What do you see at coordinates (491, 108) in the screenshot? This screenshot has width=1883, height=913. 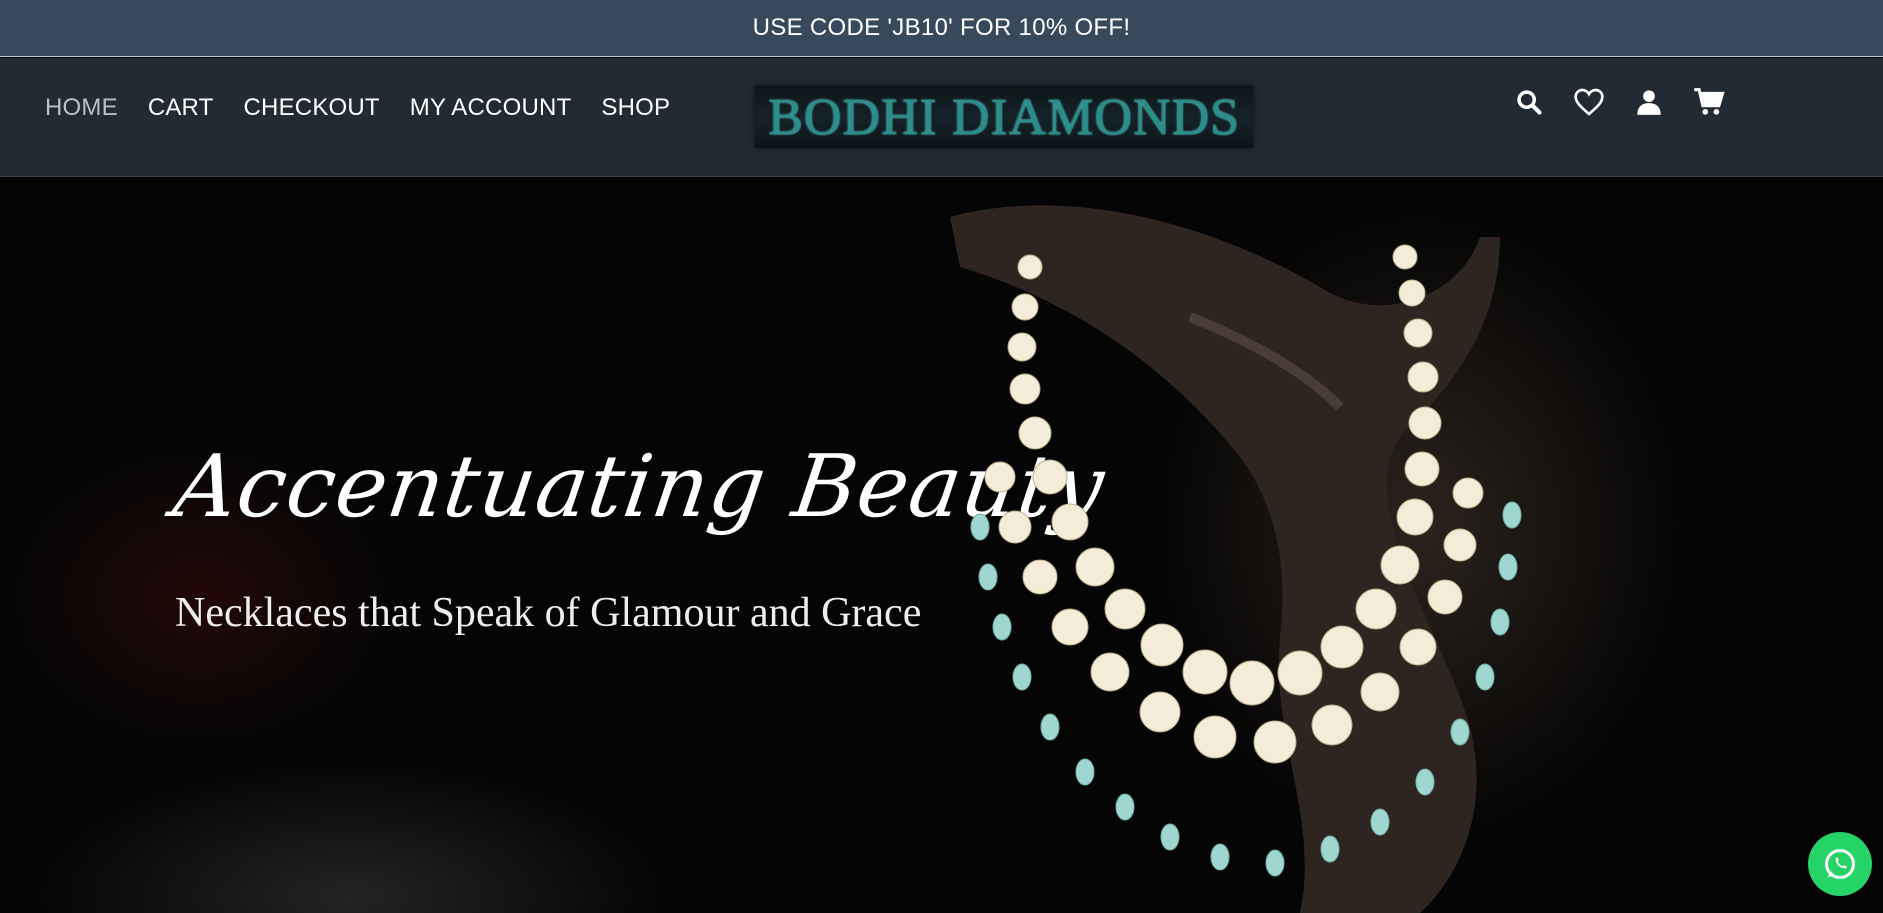 I see `nav-my-account: MY ACCOUNT` at bounding box center [491, 108].